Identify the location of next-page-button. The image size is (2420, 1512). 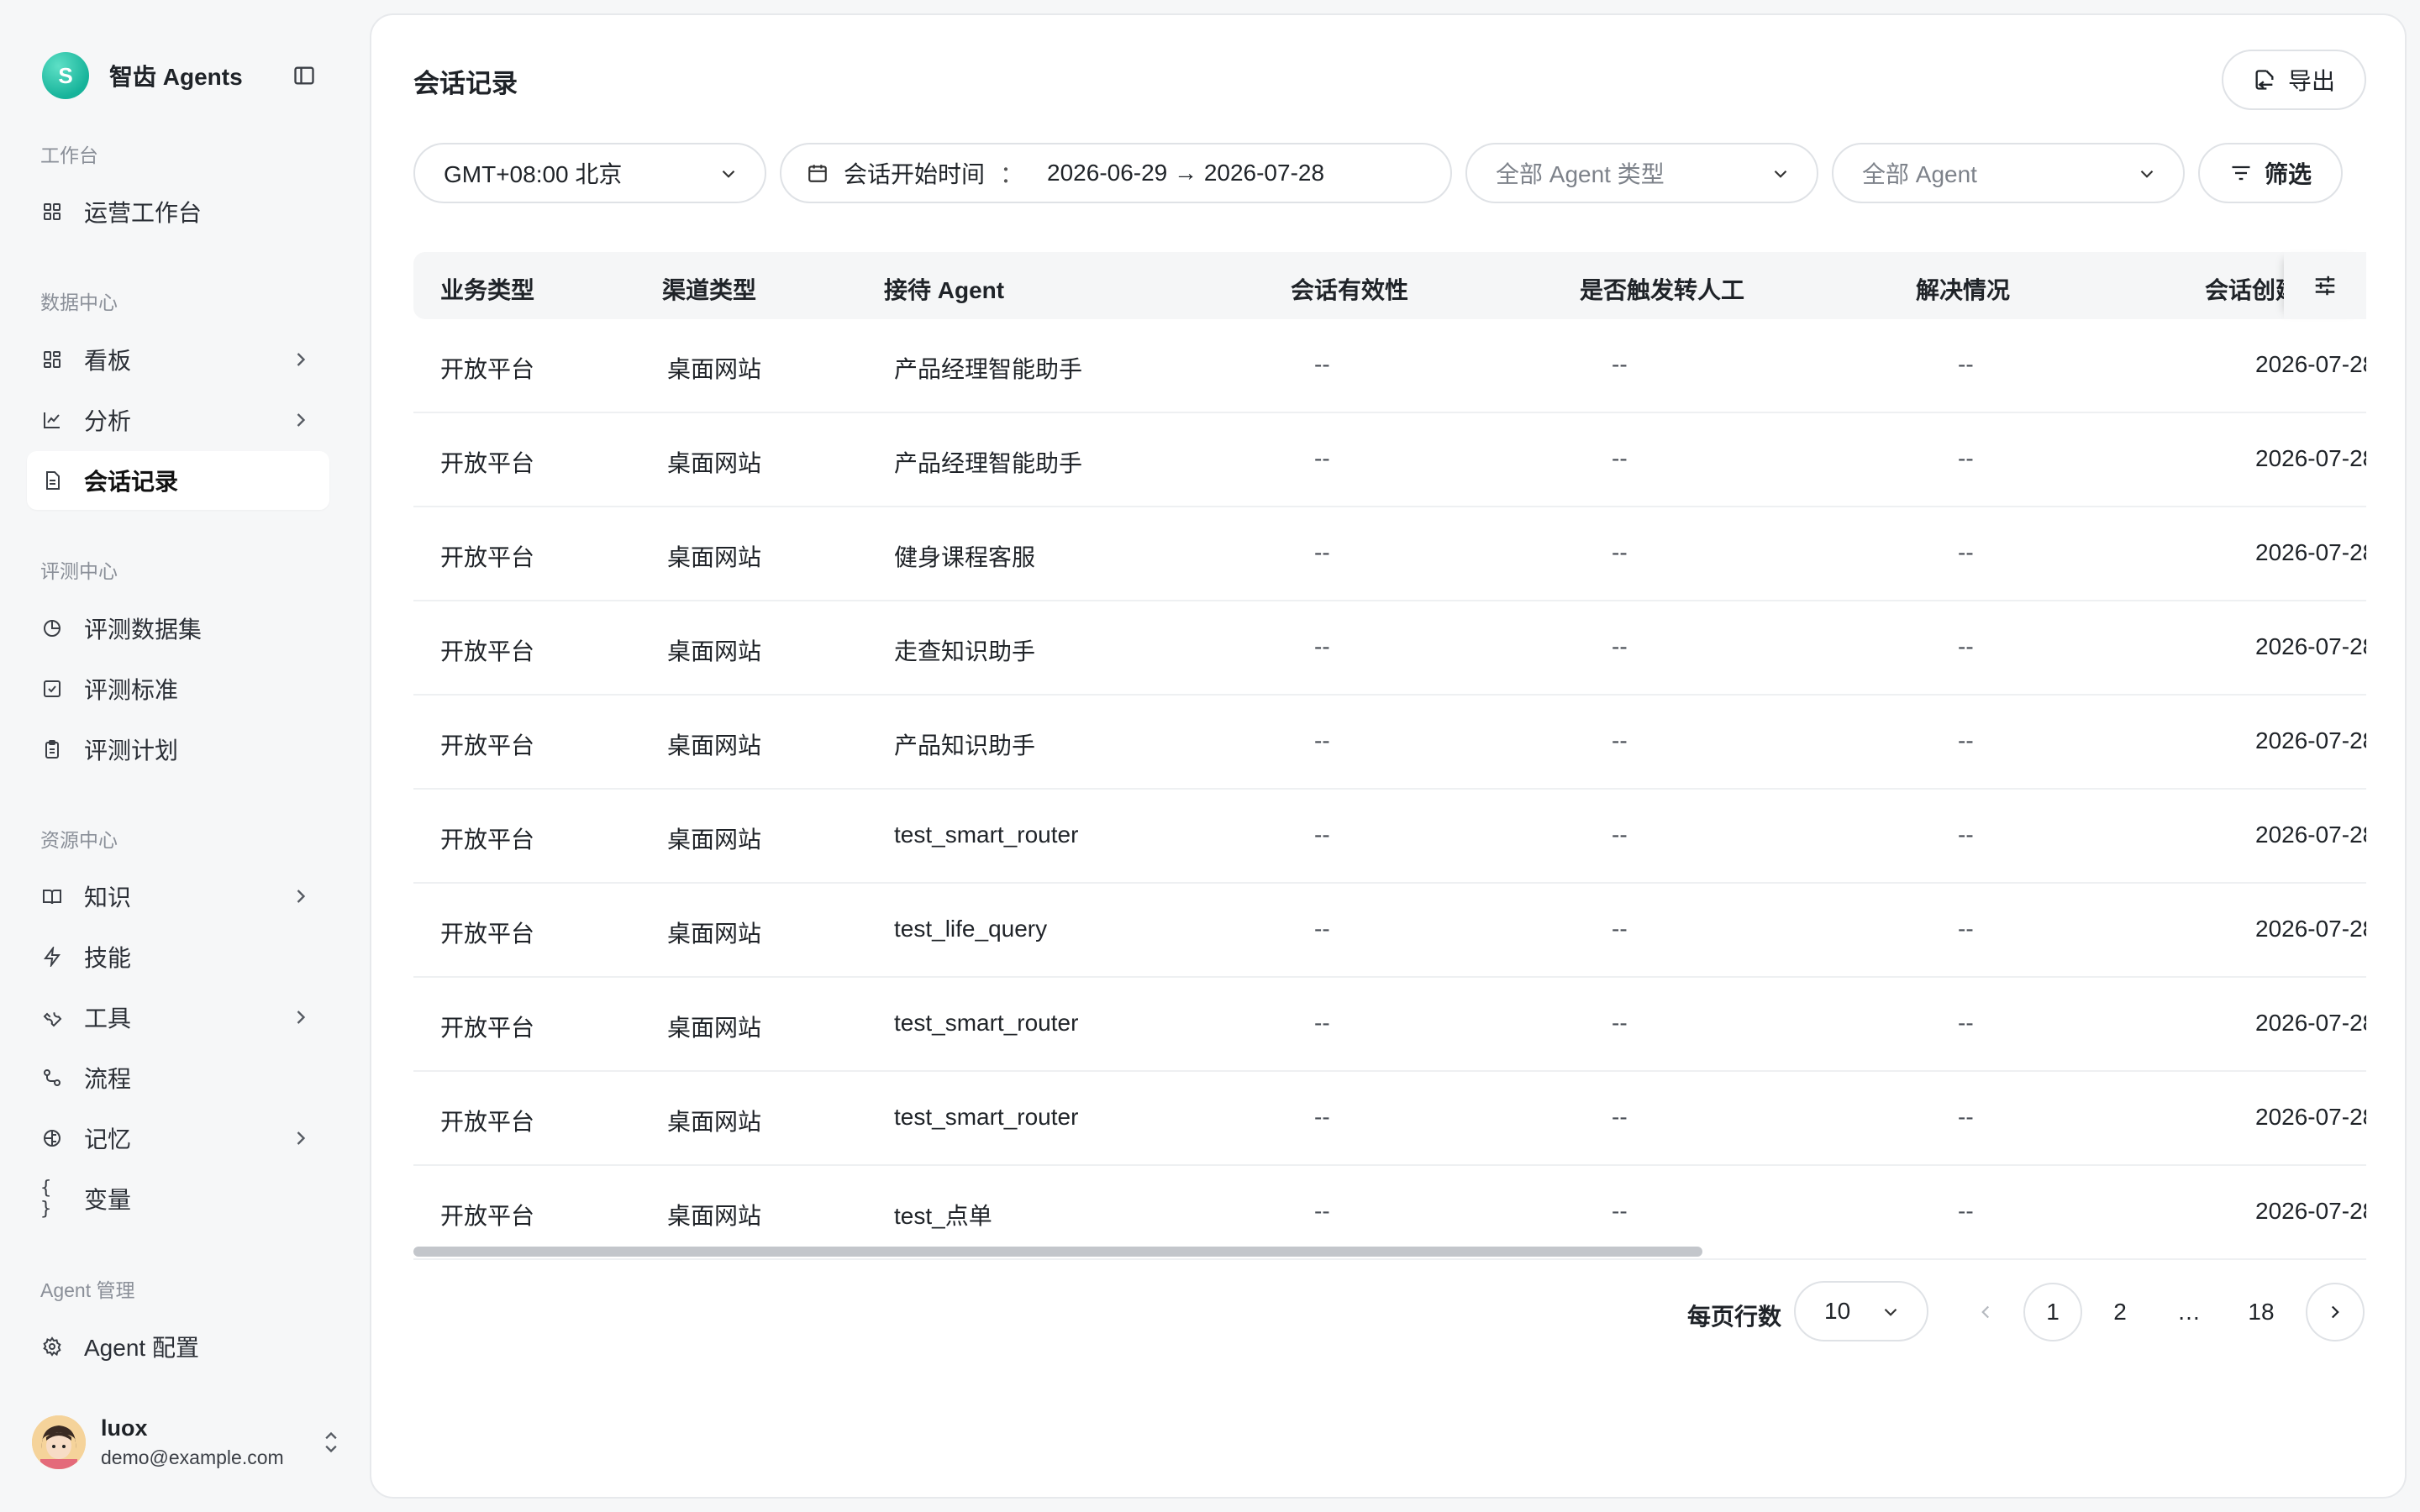
(2335, 1312).